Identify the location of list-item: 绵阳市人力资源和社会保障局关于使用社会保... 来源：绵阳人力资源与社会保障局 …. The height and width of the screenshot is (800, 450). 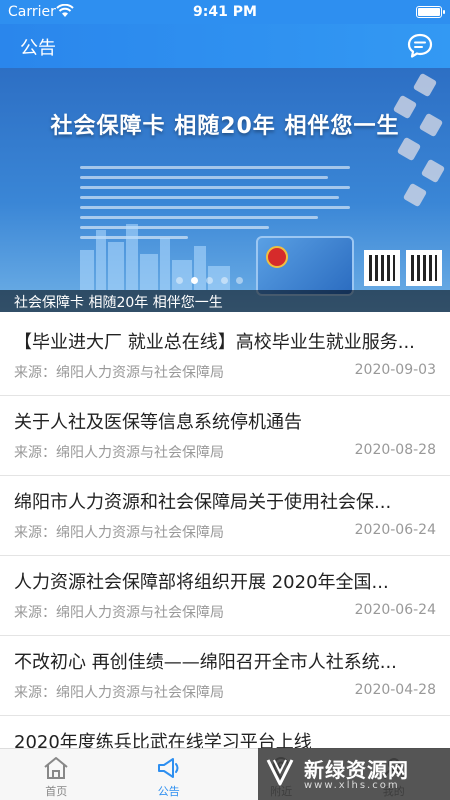
(225, 516).